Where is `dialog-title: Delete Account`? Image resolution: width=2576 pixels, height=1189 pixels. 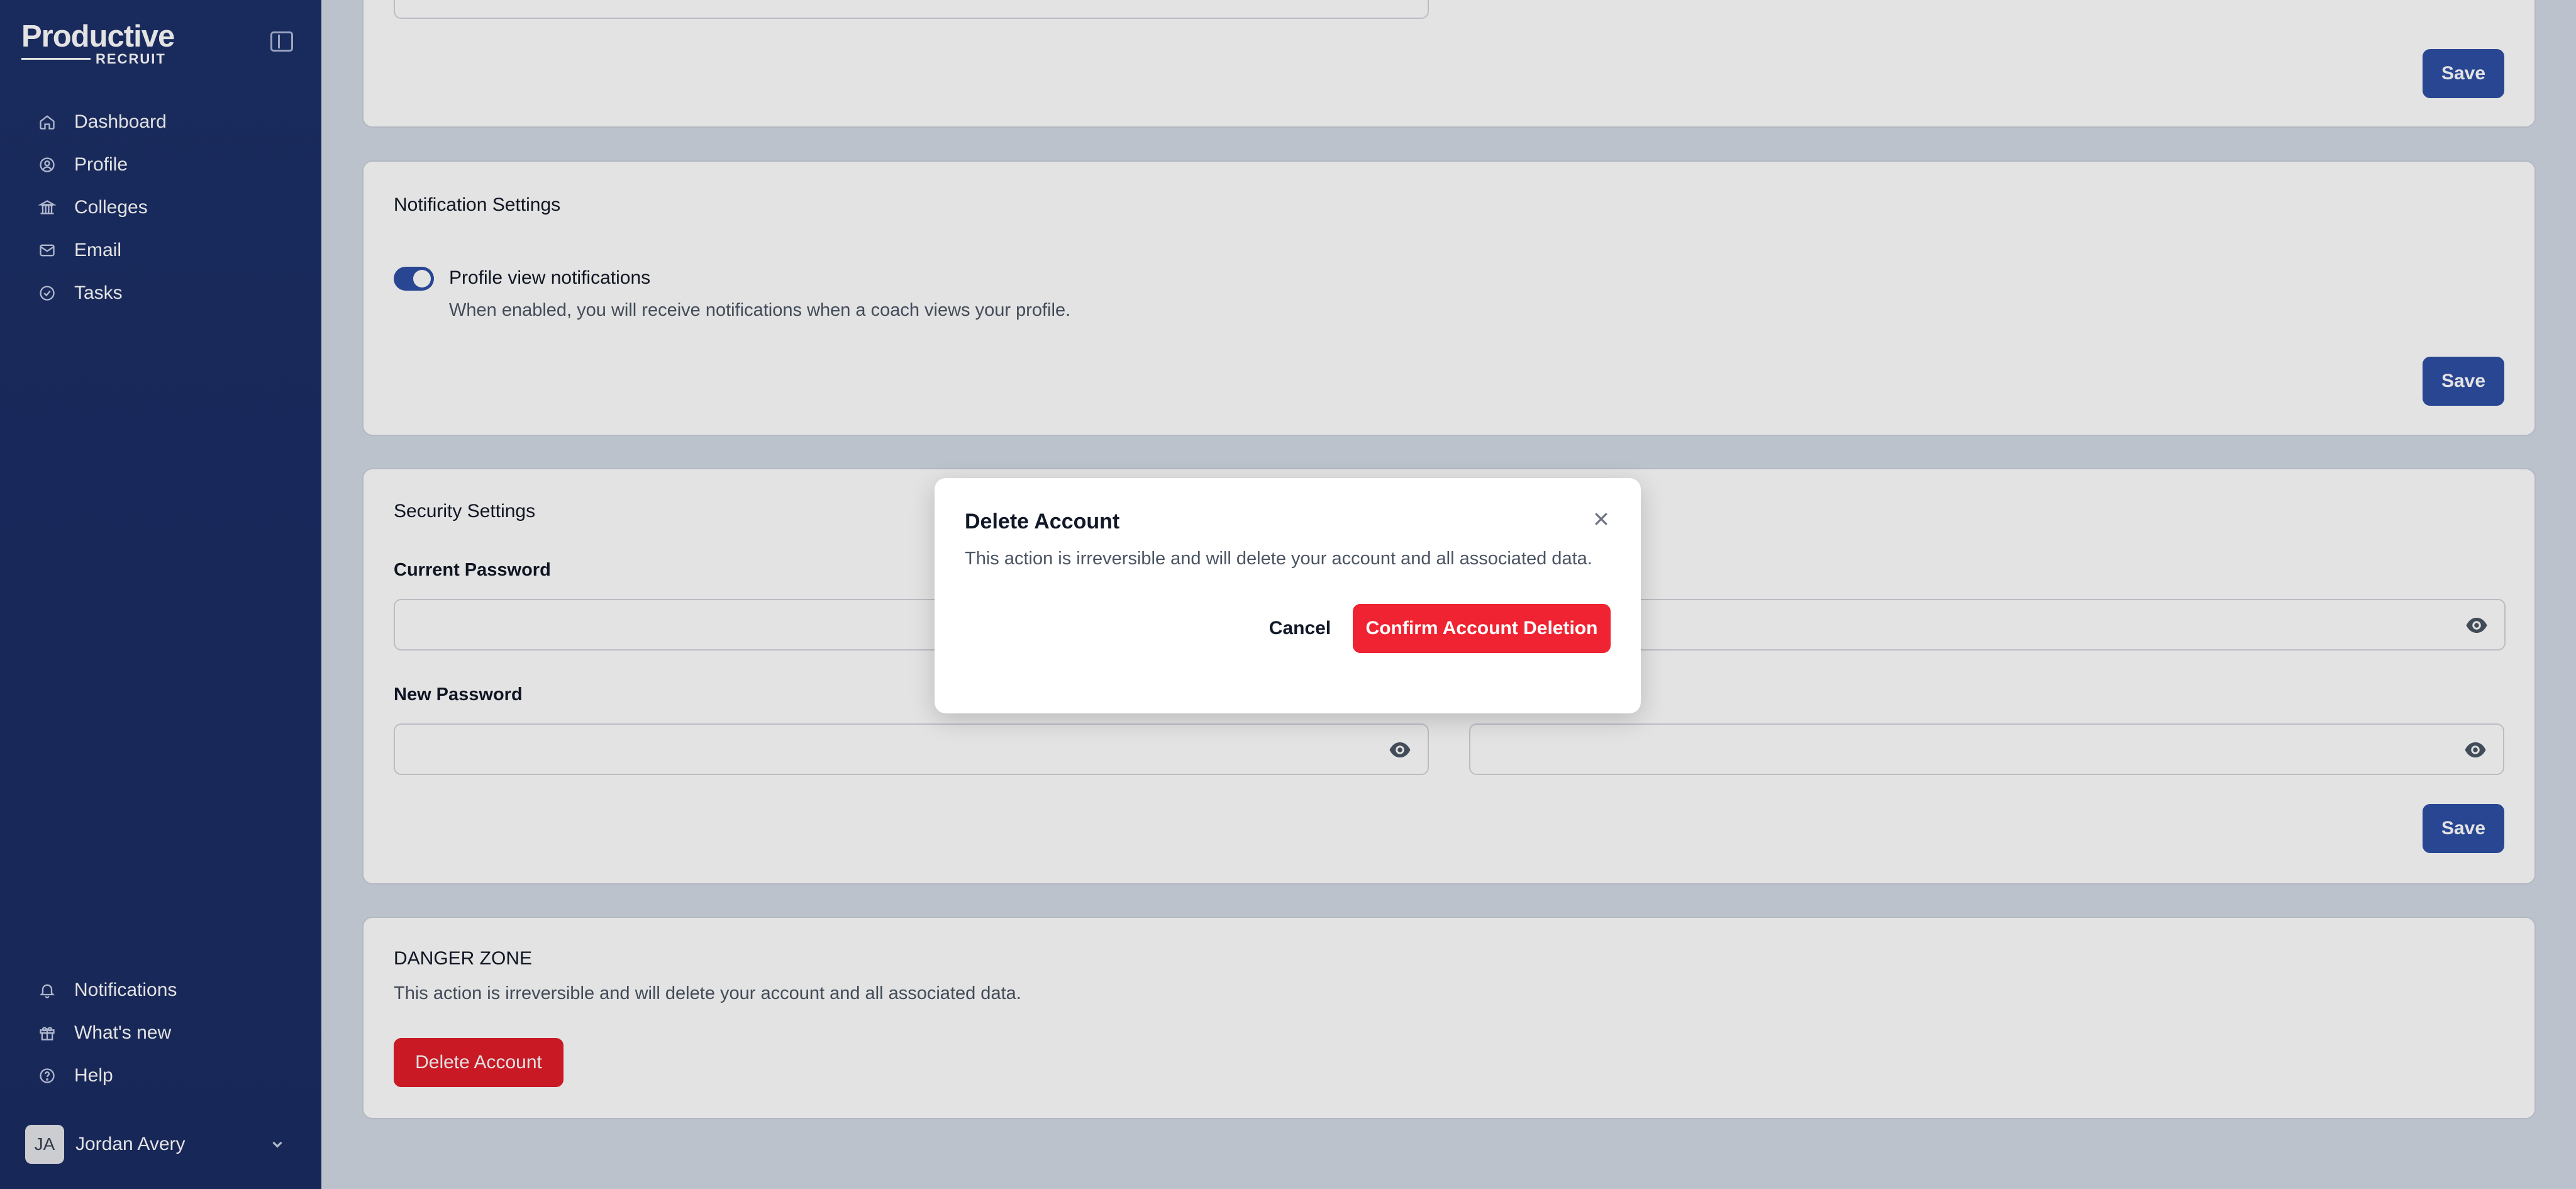
dialog-title: Delete Account is located at coordinates (1042, 521).